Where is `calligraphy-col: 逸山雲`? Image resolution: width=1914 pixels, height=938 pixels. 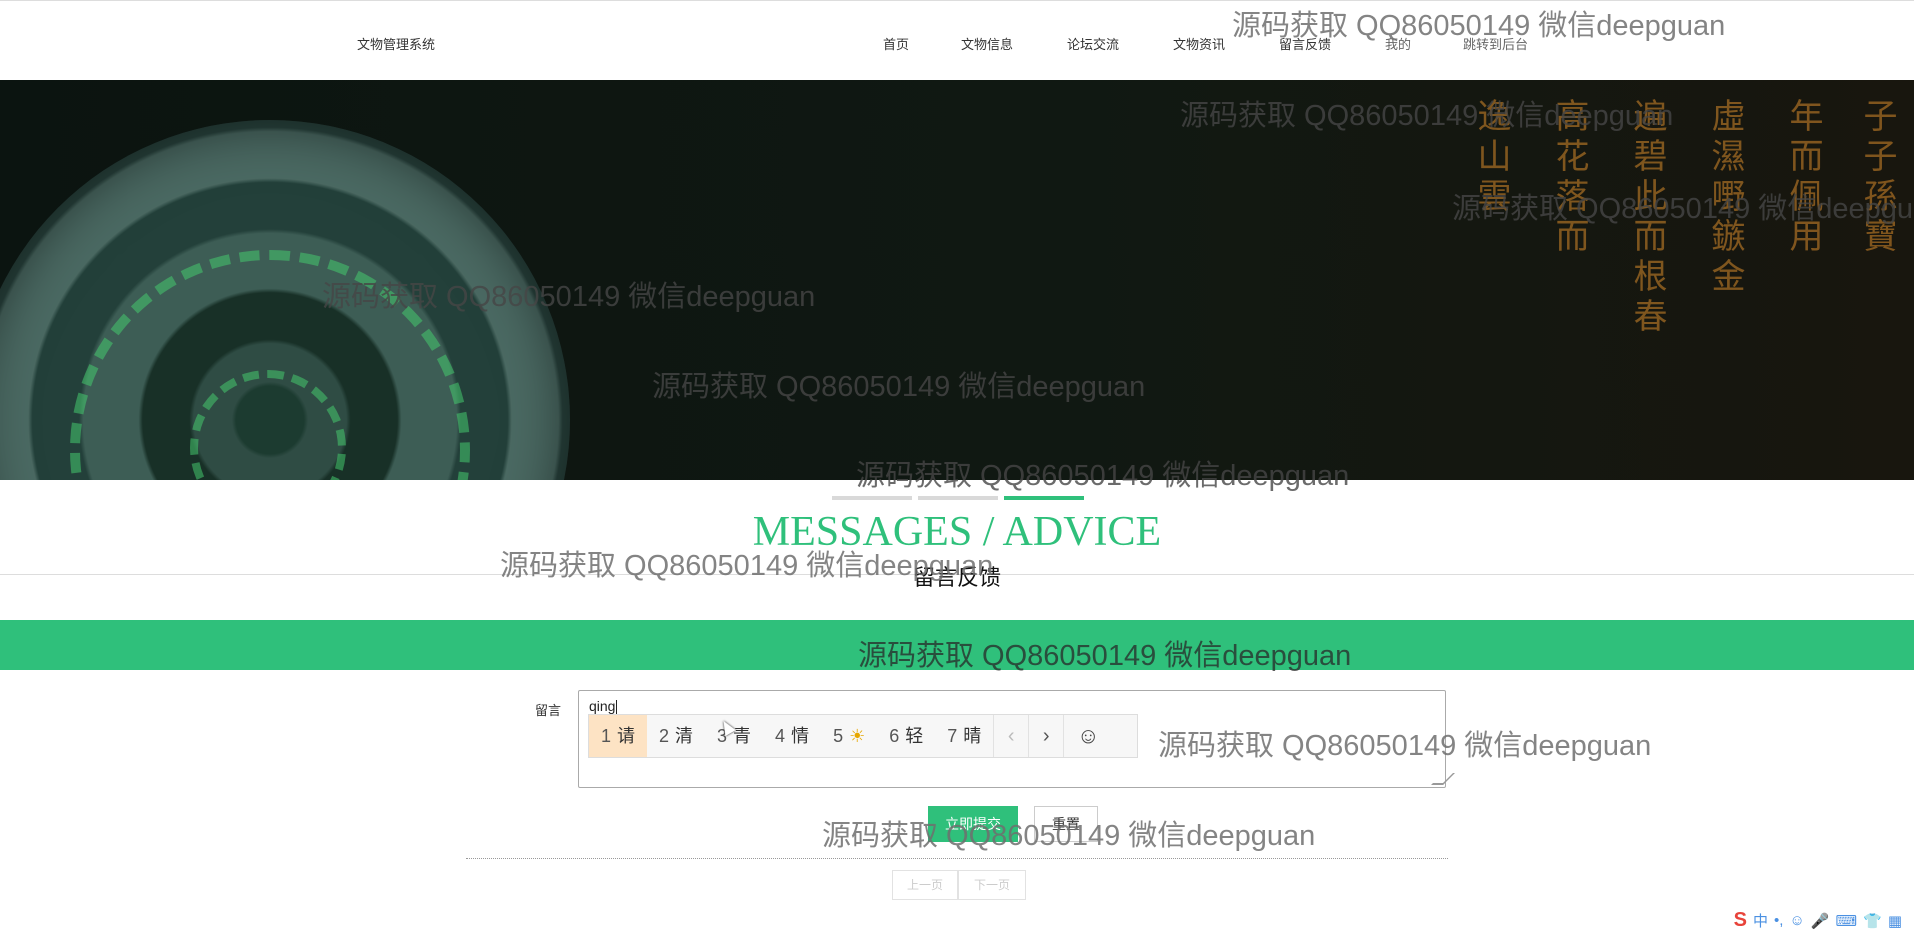 calligraphy-col: 逸山雲 is located at coordinates (1491, 158).